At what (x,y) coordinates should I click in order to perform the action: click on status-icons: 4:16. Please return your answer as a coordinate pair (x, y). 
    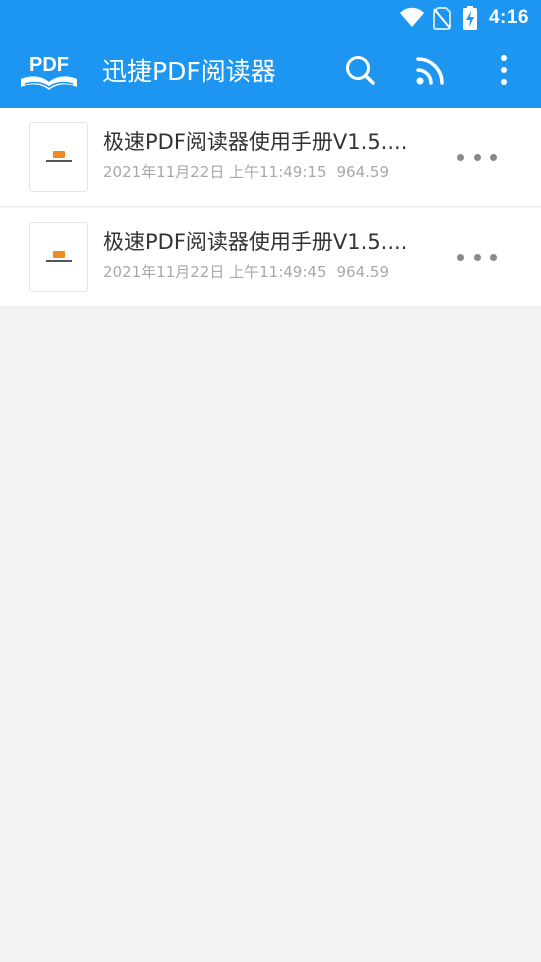
    Looking at the image, I should click on (464, 18).